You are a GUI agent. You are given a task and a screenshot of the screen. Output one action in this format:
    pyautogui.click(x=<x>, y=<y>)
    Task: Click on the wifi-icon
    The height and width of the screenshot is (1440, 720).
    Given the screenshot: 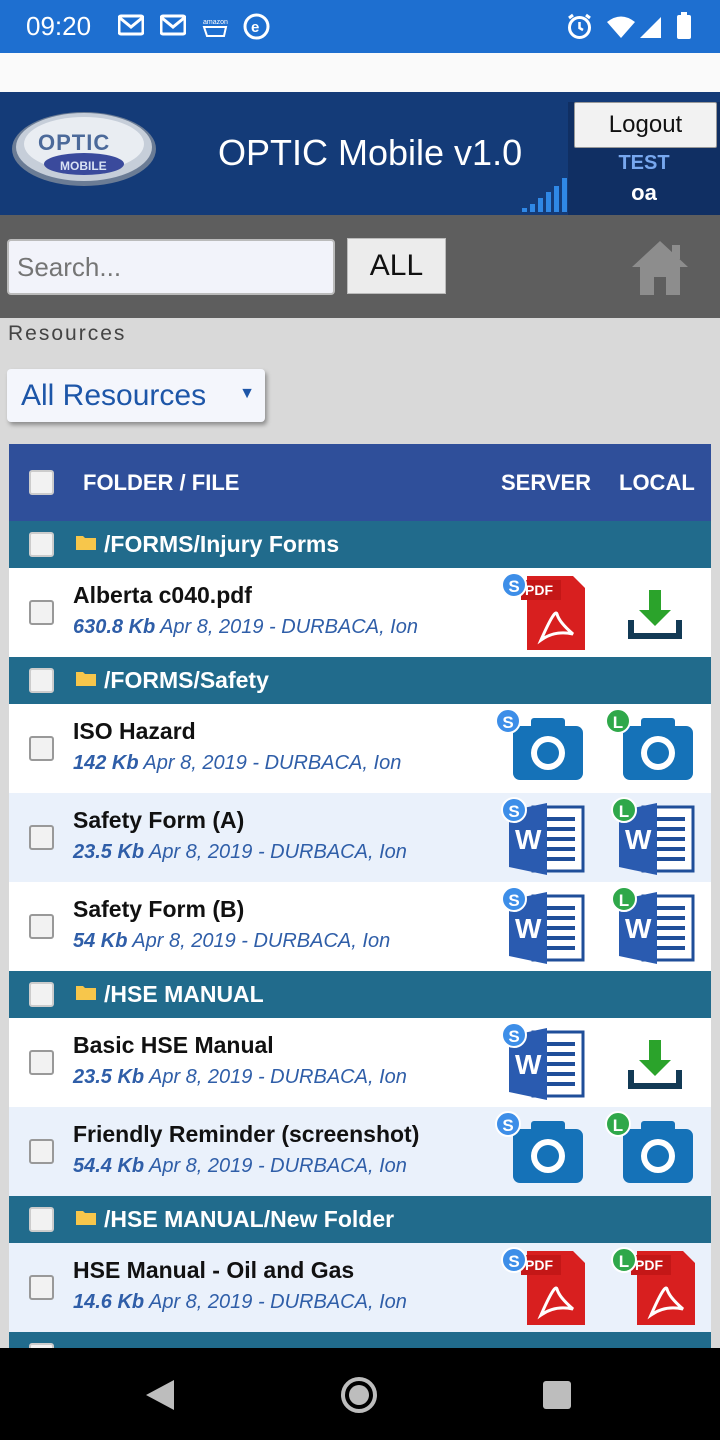 What is the action you would take?
    pyautogui.click(x=621, y=27)
    